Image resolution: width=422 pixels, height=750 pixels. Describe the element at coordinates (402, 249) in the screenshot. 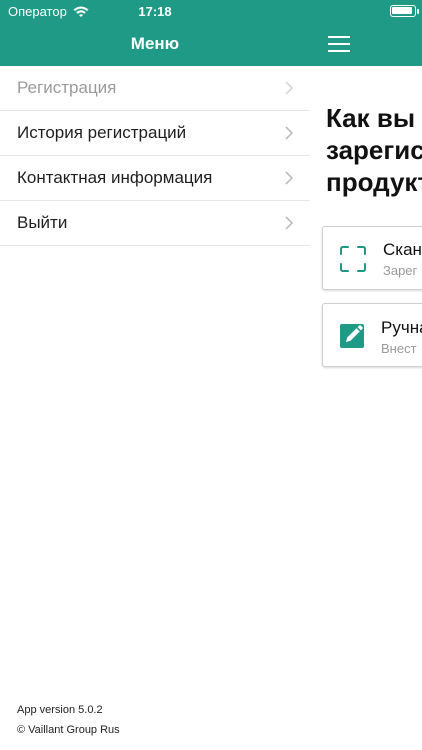

I see `option-title: Скан` at that location.